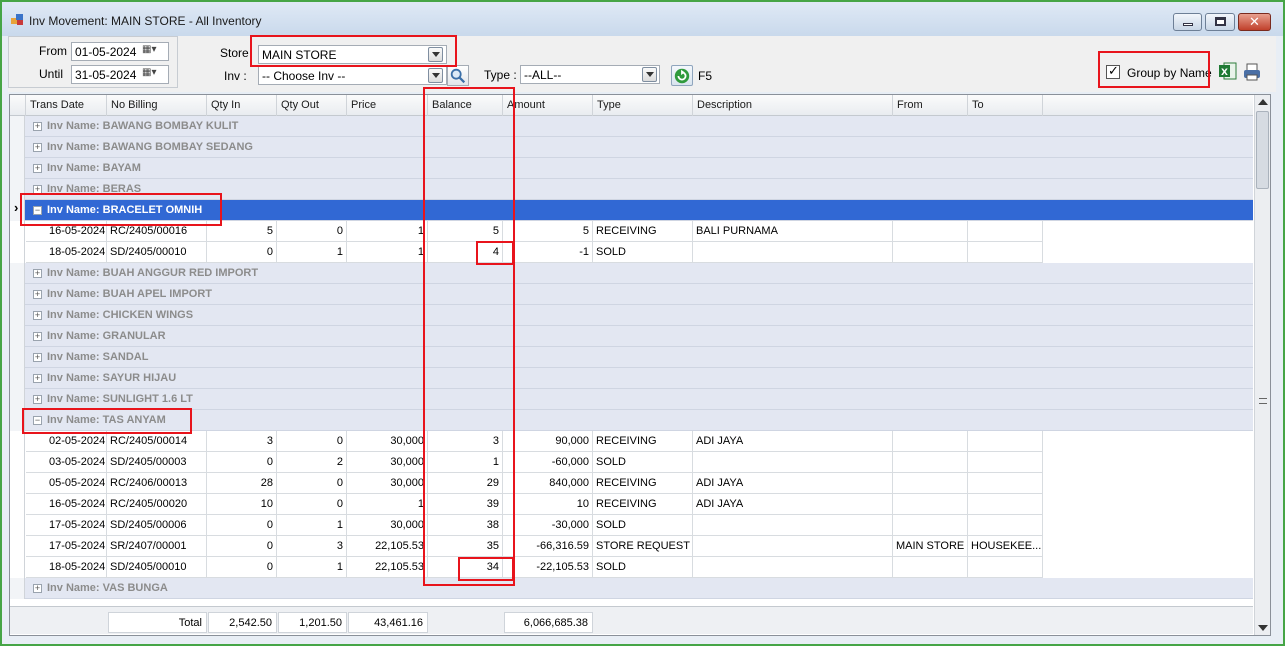  What do you see at coordinates (548, 546) in the screenshot?
I see `table-cell: -66,316.59` at bounding box center [548, 546].